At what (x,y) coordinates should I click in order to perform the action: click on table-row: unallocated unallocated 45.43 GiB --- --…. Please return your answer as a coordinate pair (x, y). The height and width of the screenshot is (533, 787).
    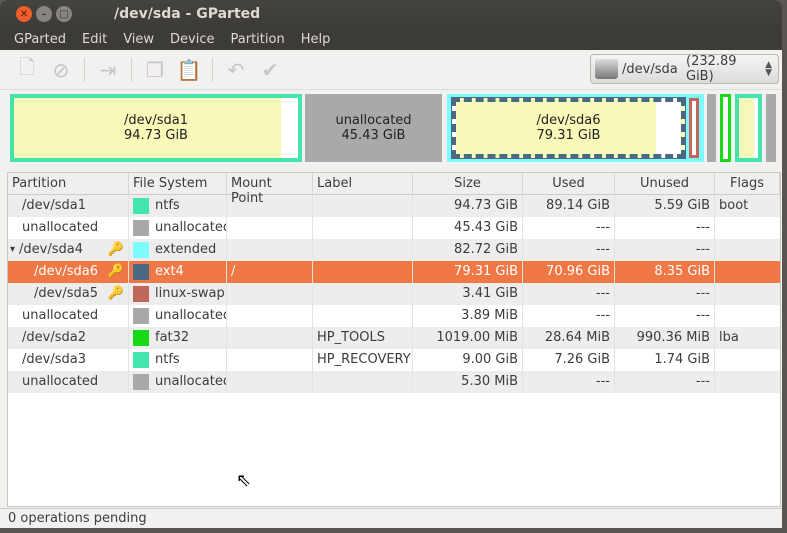
    Looking at the image, I should click on (394, 228).